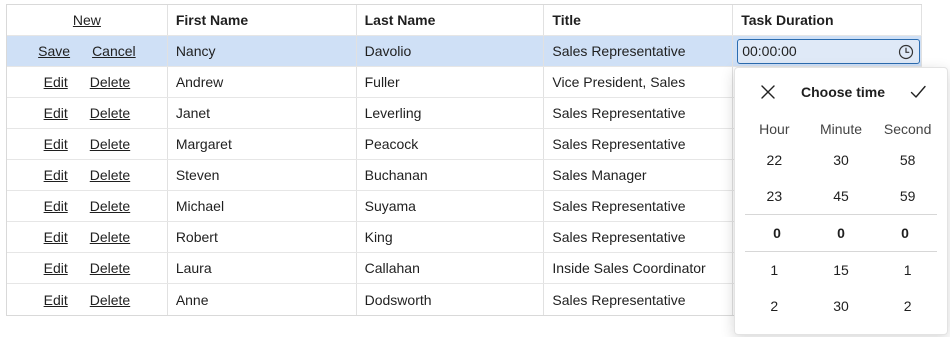 This screenshot has width=950, height=337. I want to click on minute-option: 45, so click(841, 196).